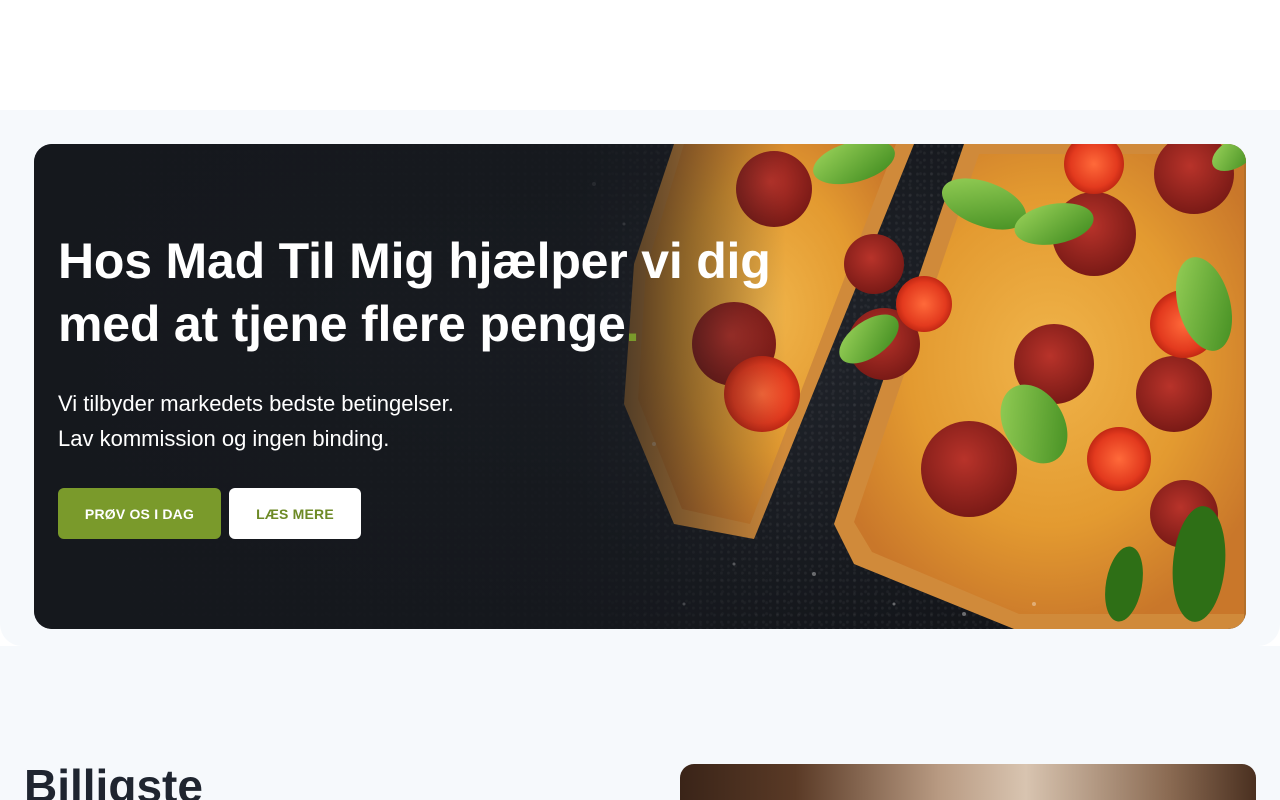 This screenshot has width=1280, height=800. I want to click on try-us-today-button: PRØV OS I DAG, so click(139, 513).